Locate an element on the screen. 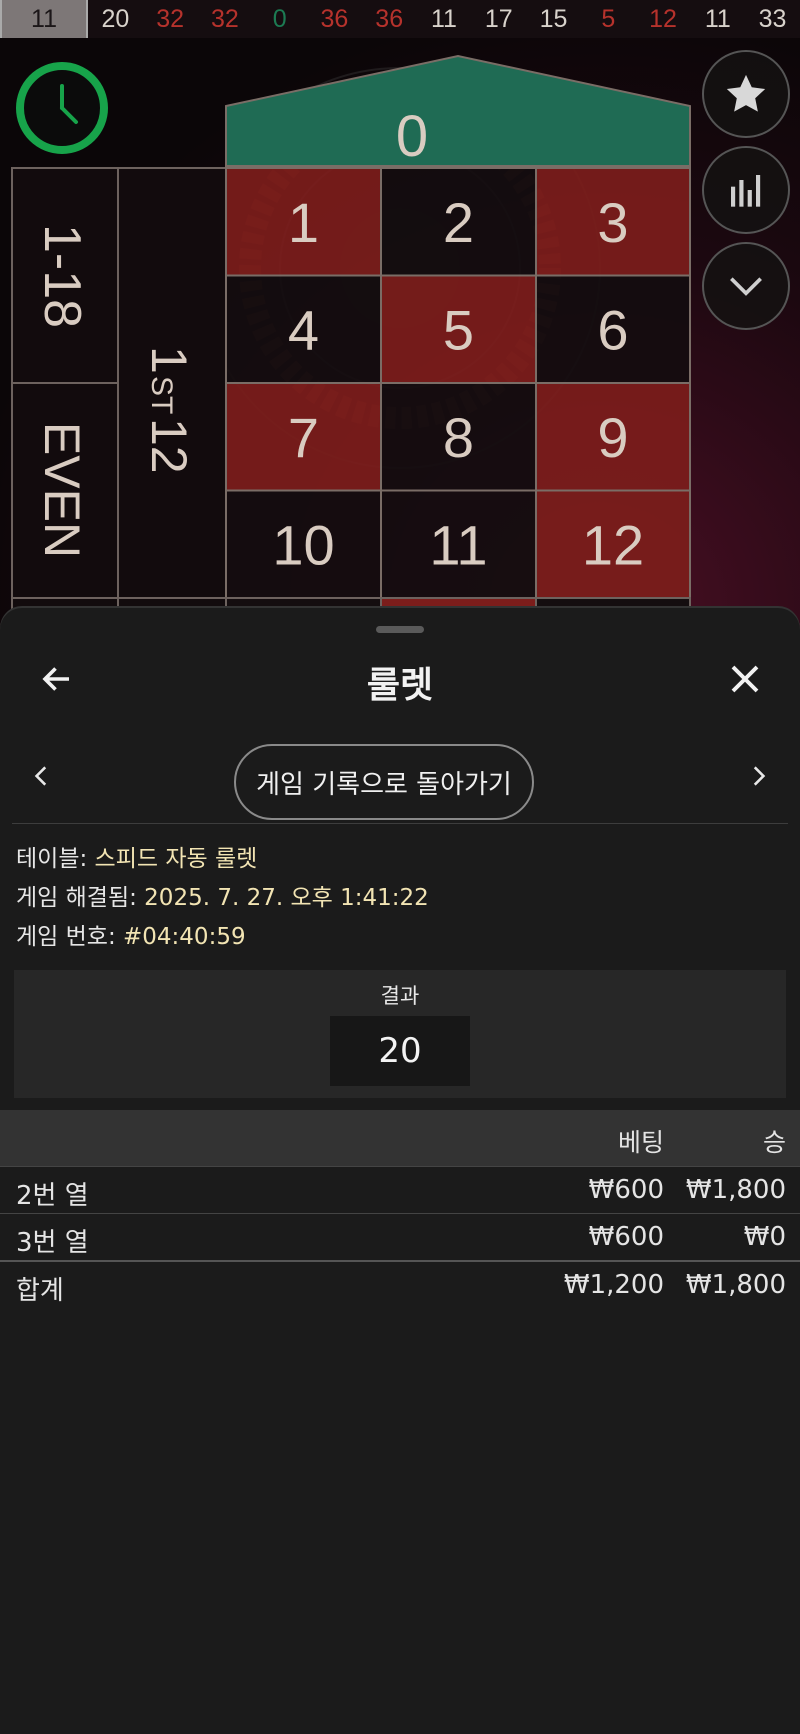 The height and width of the screenshot is (1734, 800). table-row: 3번 열 ₩600 ₩0 is located at coordinates (400, 1236).